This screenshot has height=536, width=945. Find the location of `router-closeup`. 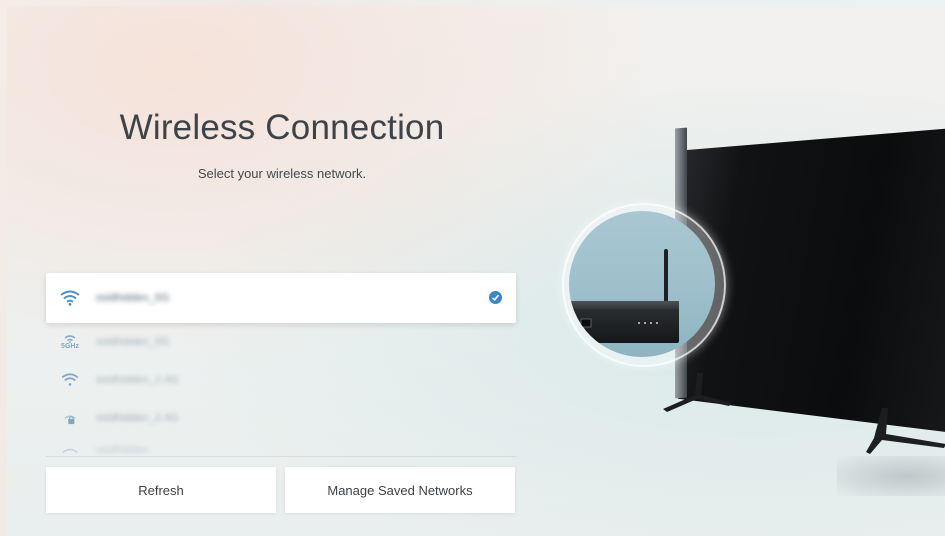

router-closeup is located at coordinates (642, 284).